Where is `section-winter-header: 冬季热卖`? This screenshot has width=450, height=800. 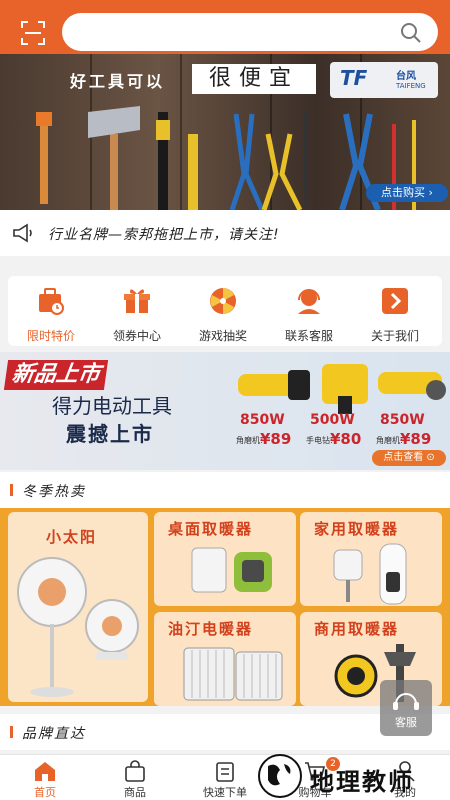
section-winter-header: 冬季热卖 is located at coordinates (225, 490).